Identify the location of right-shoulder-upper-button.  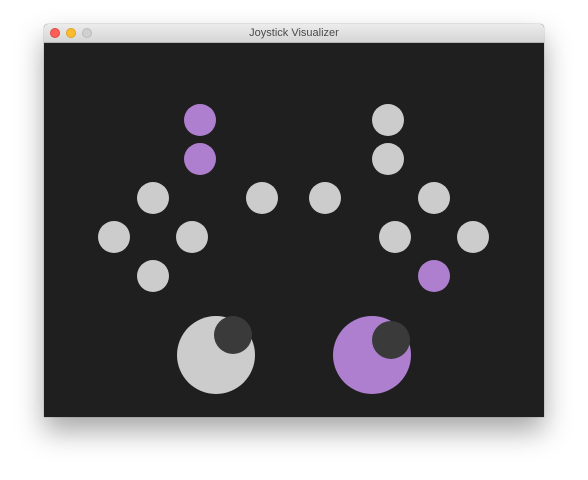
(388, 120).